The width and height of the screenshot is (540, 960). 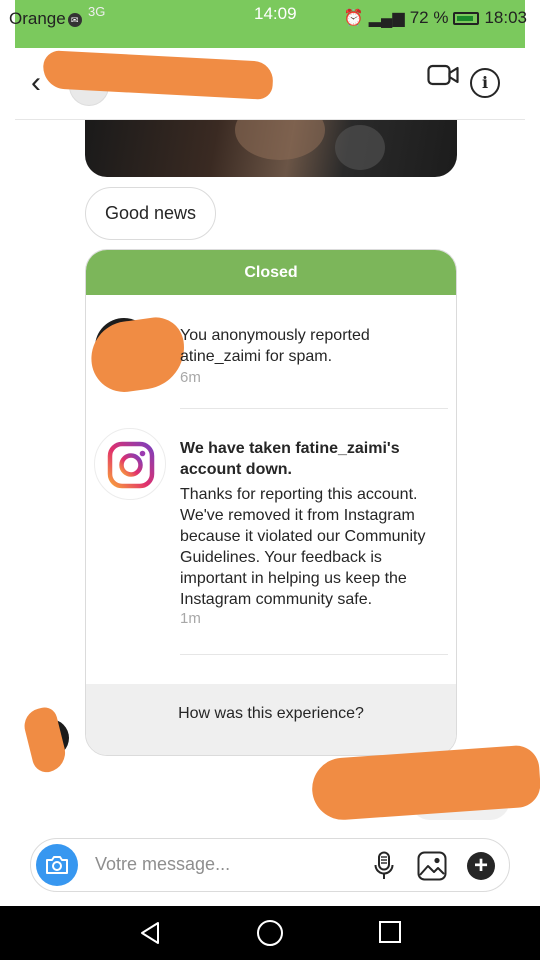 What do you see at coordinates (275, 13) in the screenshot?
I see `status-time: 14:09` at bounding box center [275, 13].